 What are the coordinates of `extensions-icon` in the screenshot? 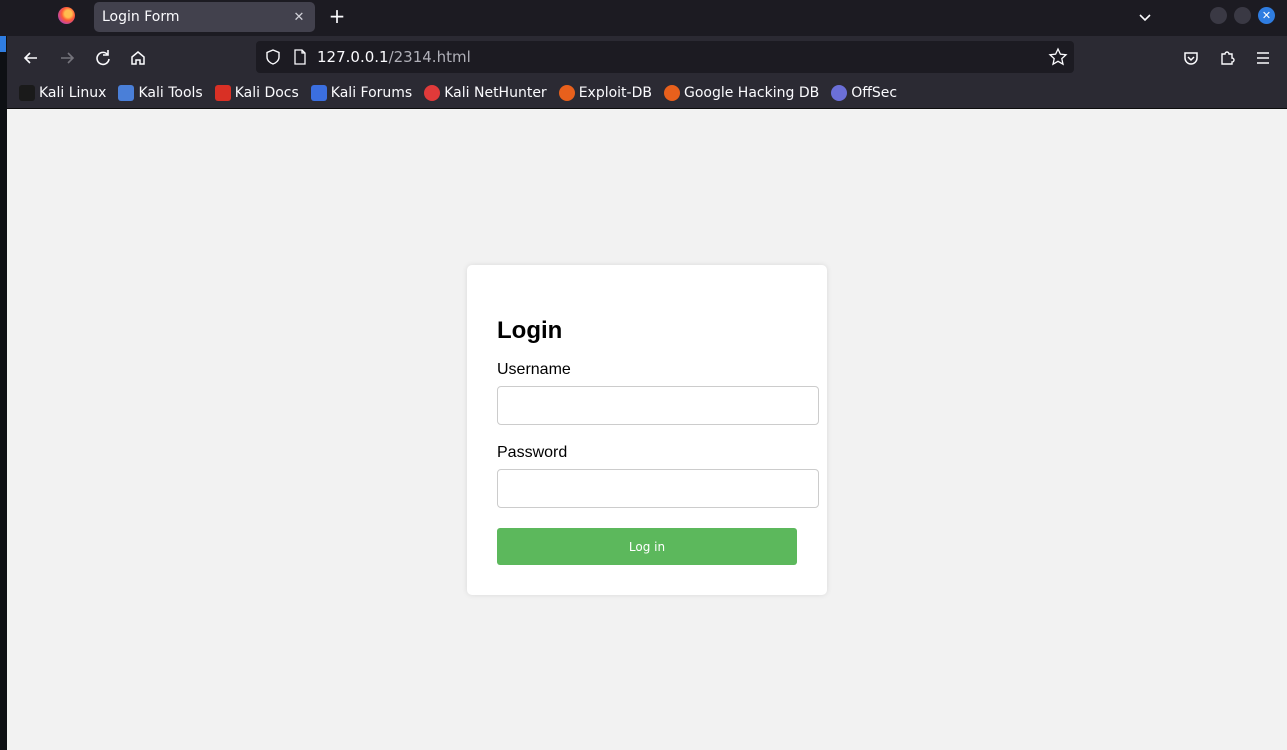 It's located at (1227, 58).